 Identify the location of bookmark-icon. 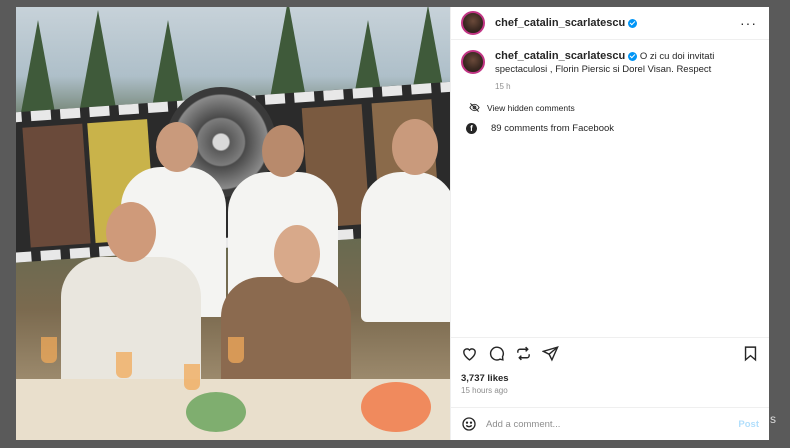
(750, 353).